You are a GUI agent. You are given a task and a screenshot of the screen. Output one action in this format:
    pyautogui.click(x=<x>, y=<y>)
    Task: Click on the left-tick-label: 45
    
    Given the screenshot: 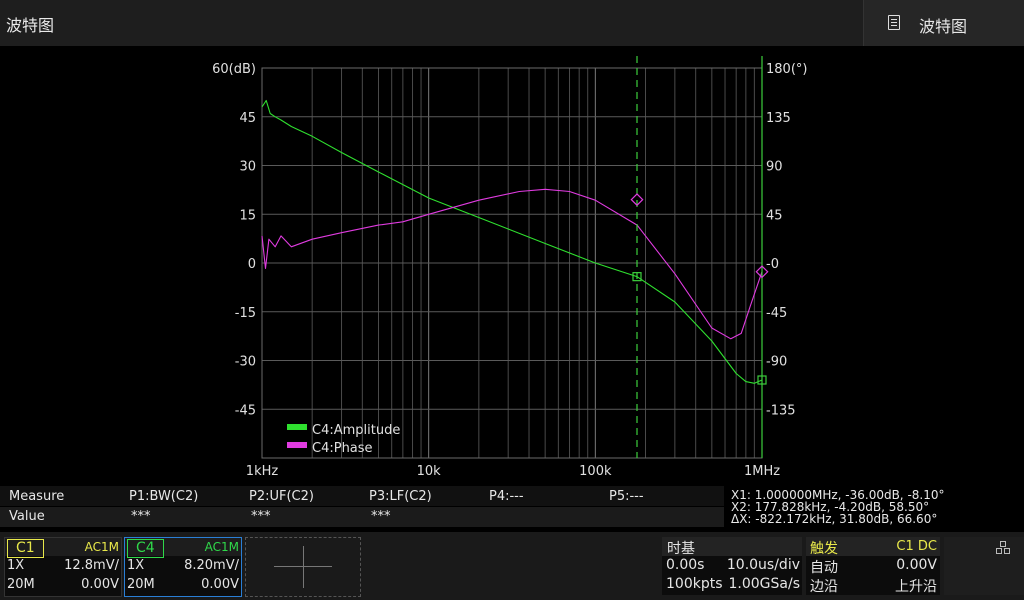 What is the action you would take?
    pyautogui.click(x=247, y=118)
    